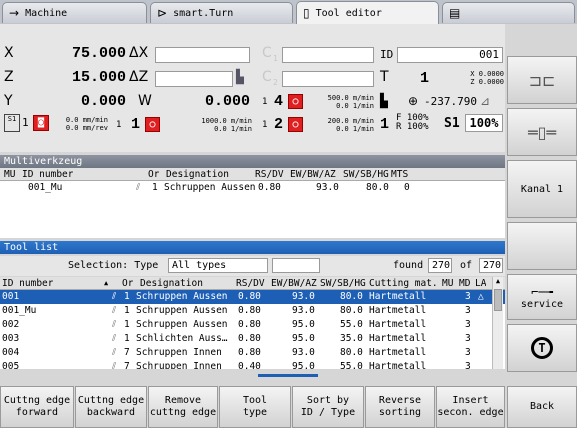 The image size is (577, 428). I want to click on spindle-1-circle-icon: 1, so click(119, 125).